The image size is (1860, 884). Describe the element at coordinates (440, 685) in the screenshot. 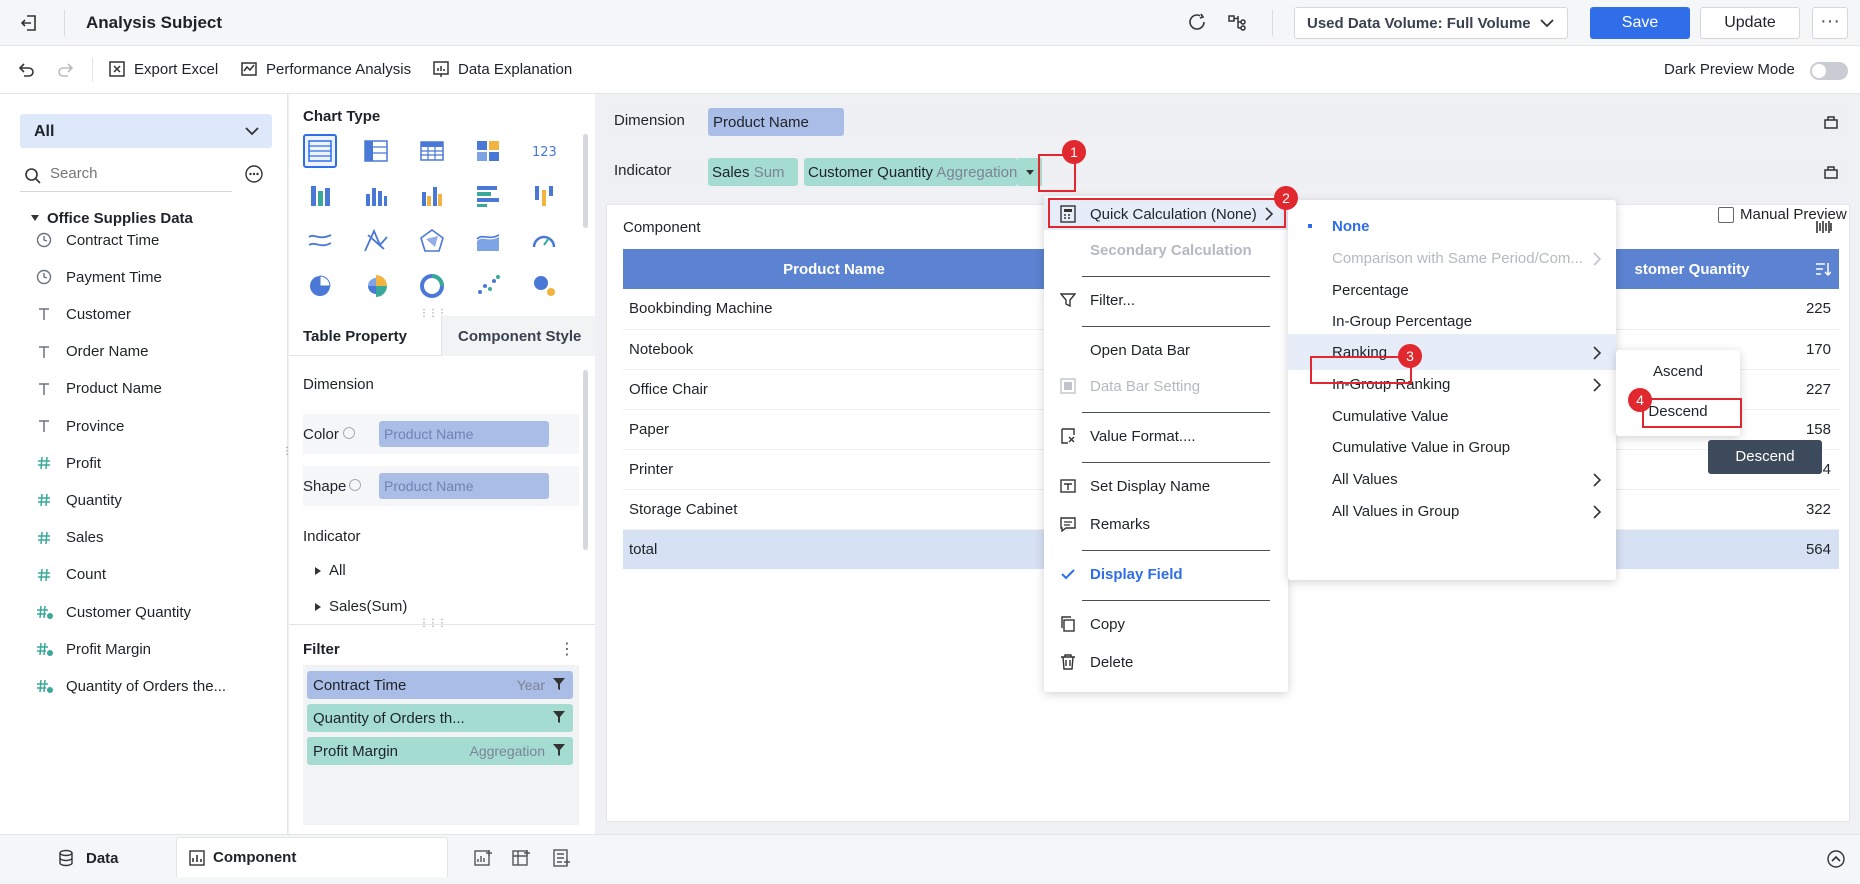

I see `filter-item: Contract Time Year` at that location.